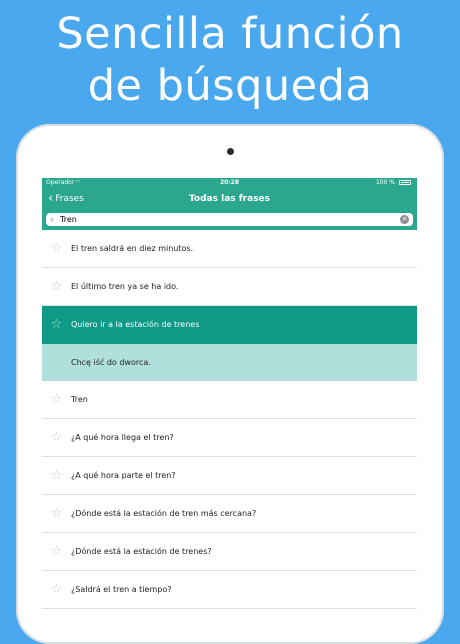  Describe the element at coordinates (229, 552) in the screenshot. I see `list-item: ☆ ¿Dónde está la estación de trenes?` at that location.